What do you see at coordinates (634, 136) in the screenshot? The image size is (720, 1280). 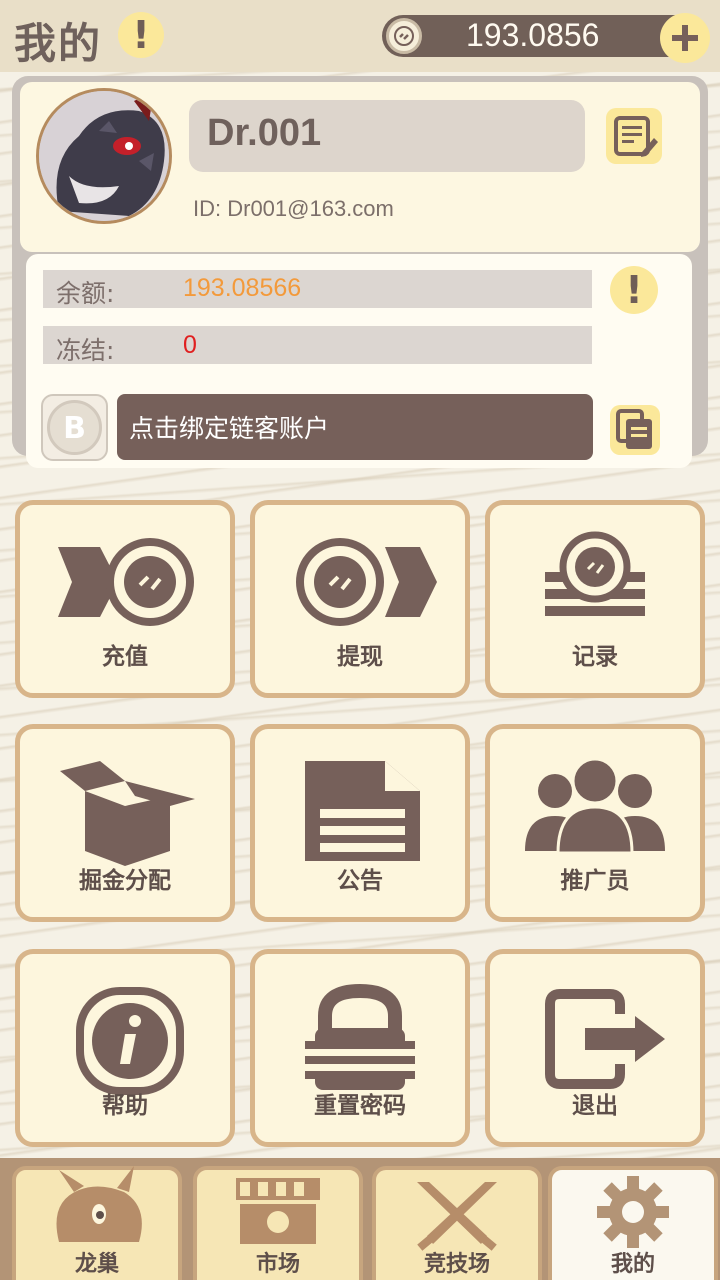 I see `edit-note-icon` at bounding box center [634, 136].